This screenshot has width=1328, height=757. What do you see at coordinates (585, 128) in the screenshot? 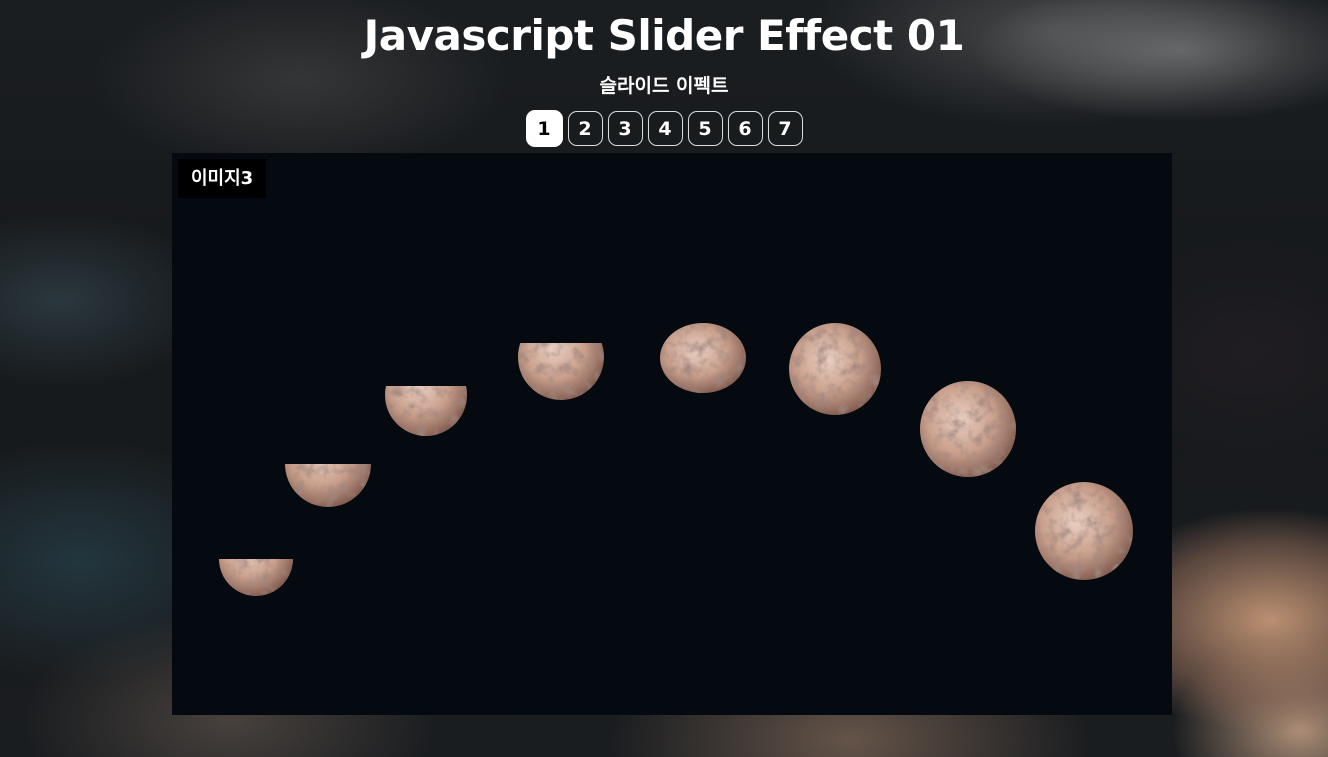
I see `slide-dot-2: 2` at bounding box center [585, 128].